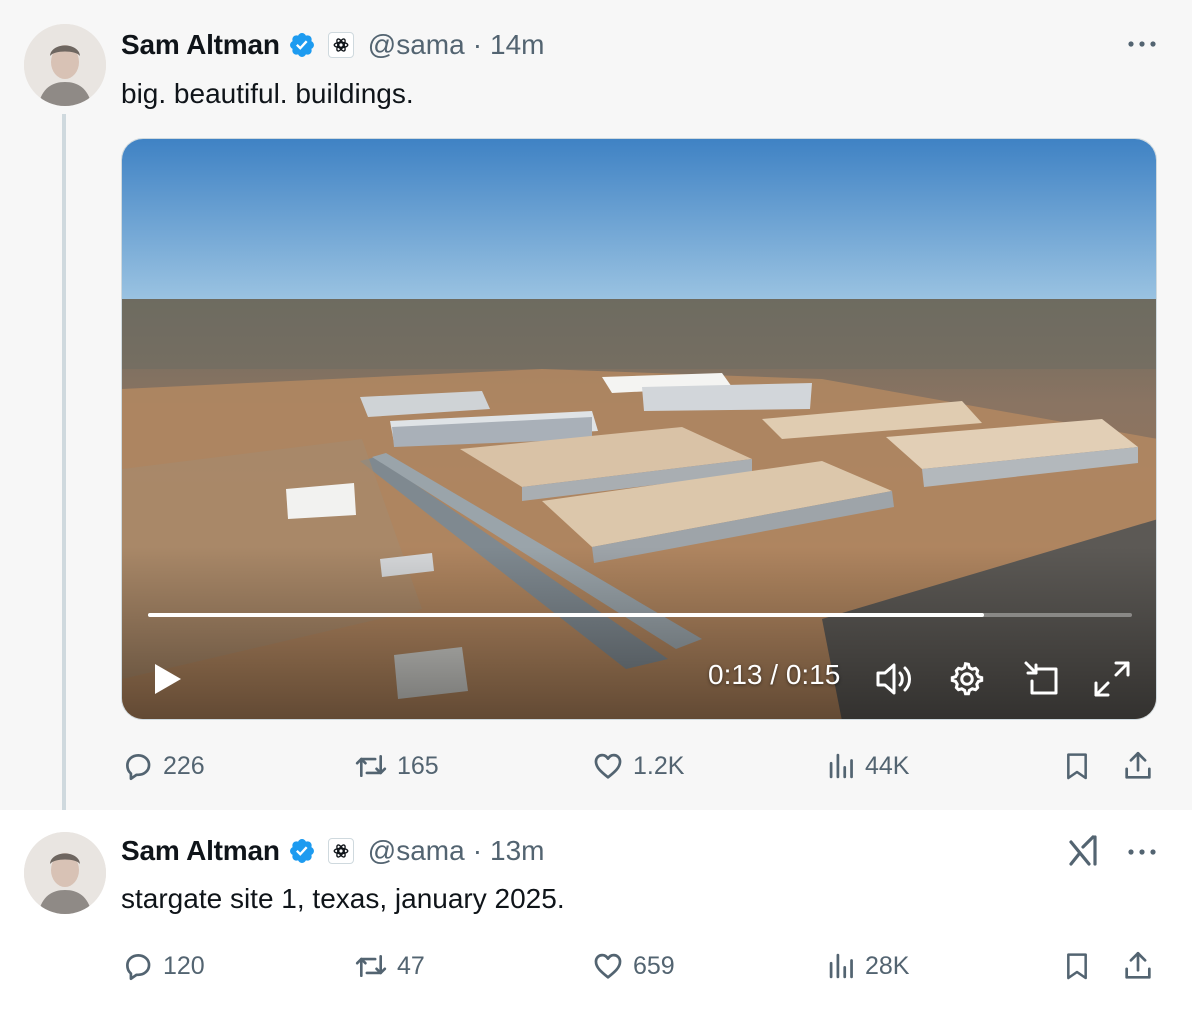 This screenshot has height=1012, width=1192. I want to click on volume-icon, so click(894, 679).